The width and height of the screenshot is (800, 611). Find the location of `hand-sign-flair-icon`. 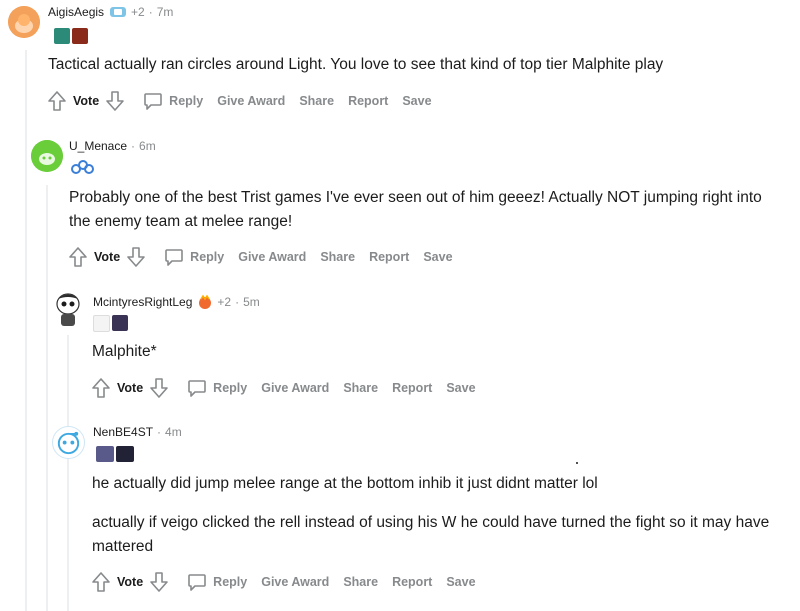

hand-sign-flair-icon is located at coordinates (101, 323).